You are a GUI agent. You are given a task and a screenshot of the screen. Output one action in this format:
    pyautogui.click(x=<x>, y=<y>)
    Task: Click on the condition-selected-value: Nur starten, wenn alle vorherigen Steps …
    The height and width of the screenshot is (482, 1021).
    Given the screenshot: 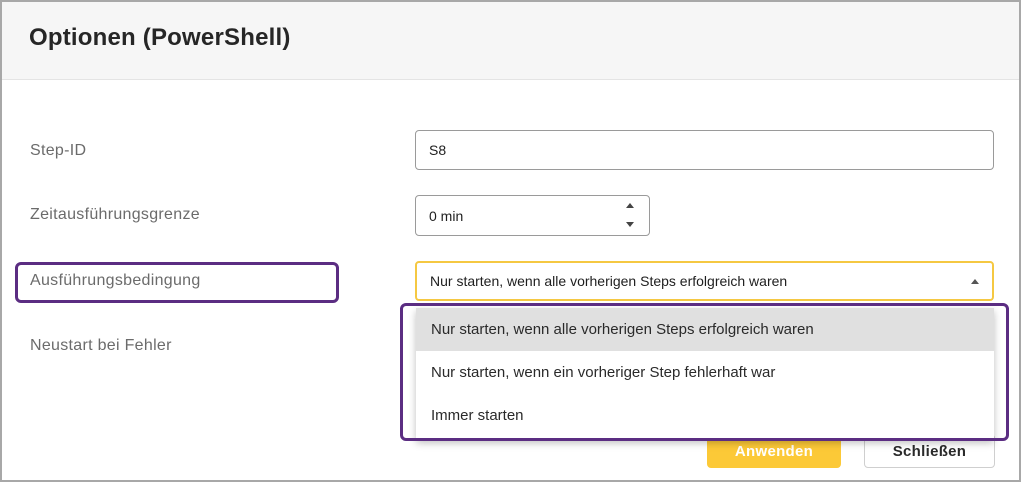 What is the action you would take?
    pyautogui.click(x=609, y=281)
    